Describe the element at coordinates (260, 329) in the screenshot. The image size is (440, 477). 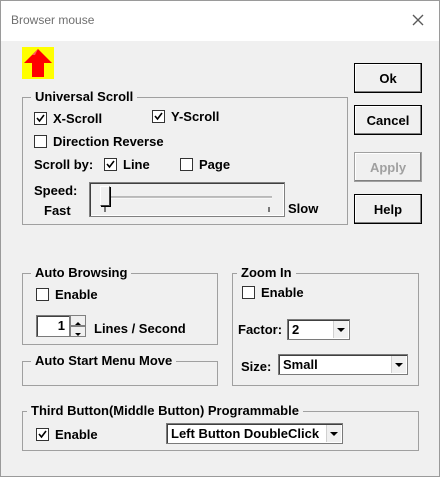
I see `factor-label: Factor:` at that location.